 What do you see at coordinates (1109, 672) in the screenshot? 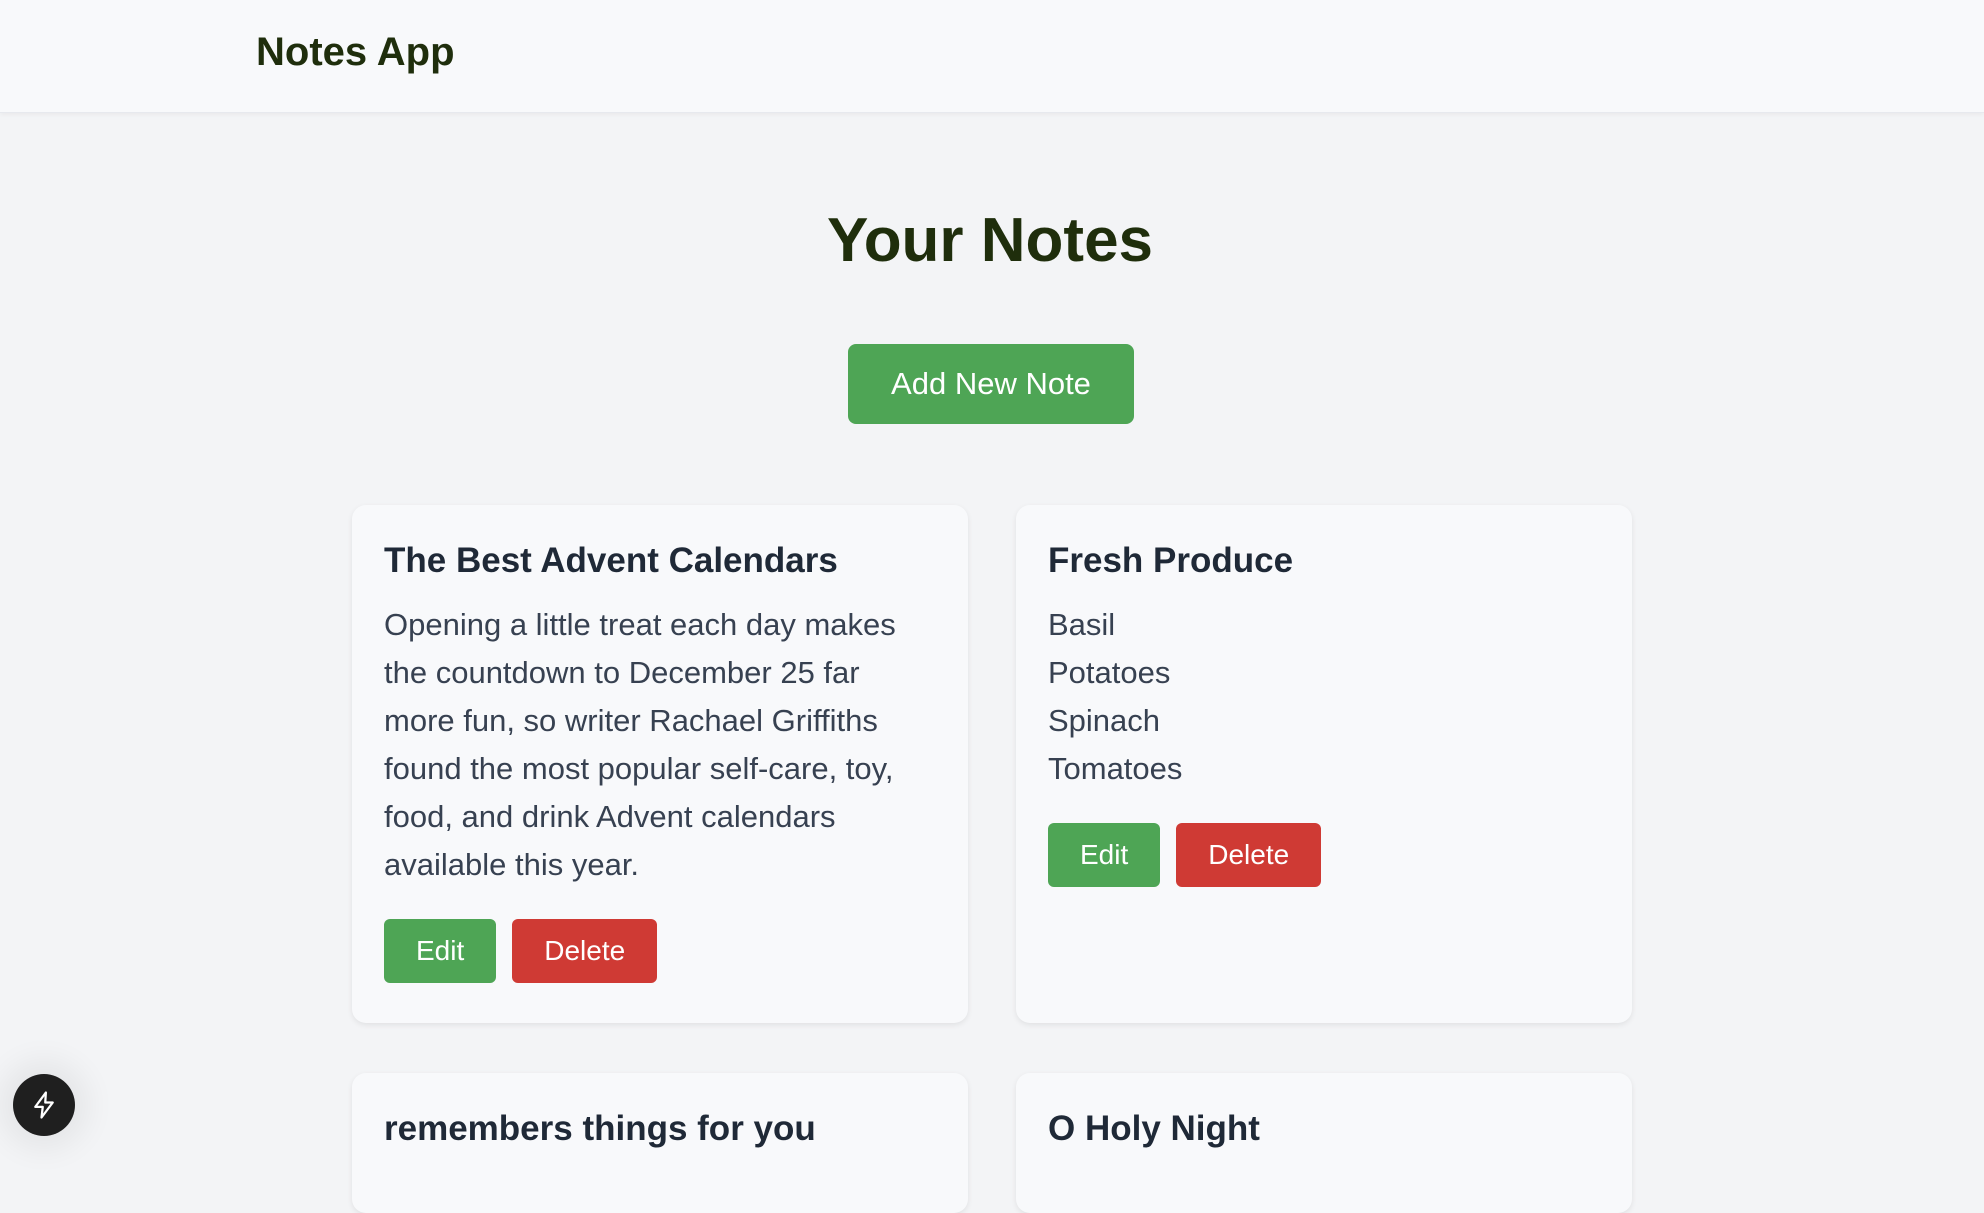
I see `note-content-line: Potatoes` at bounding box center [1109, 672].